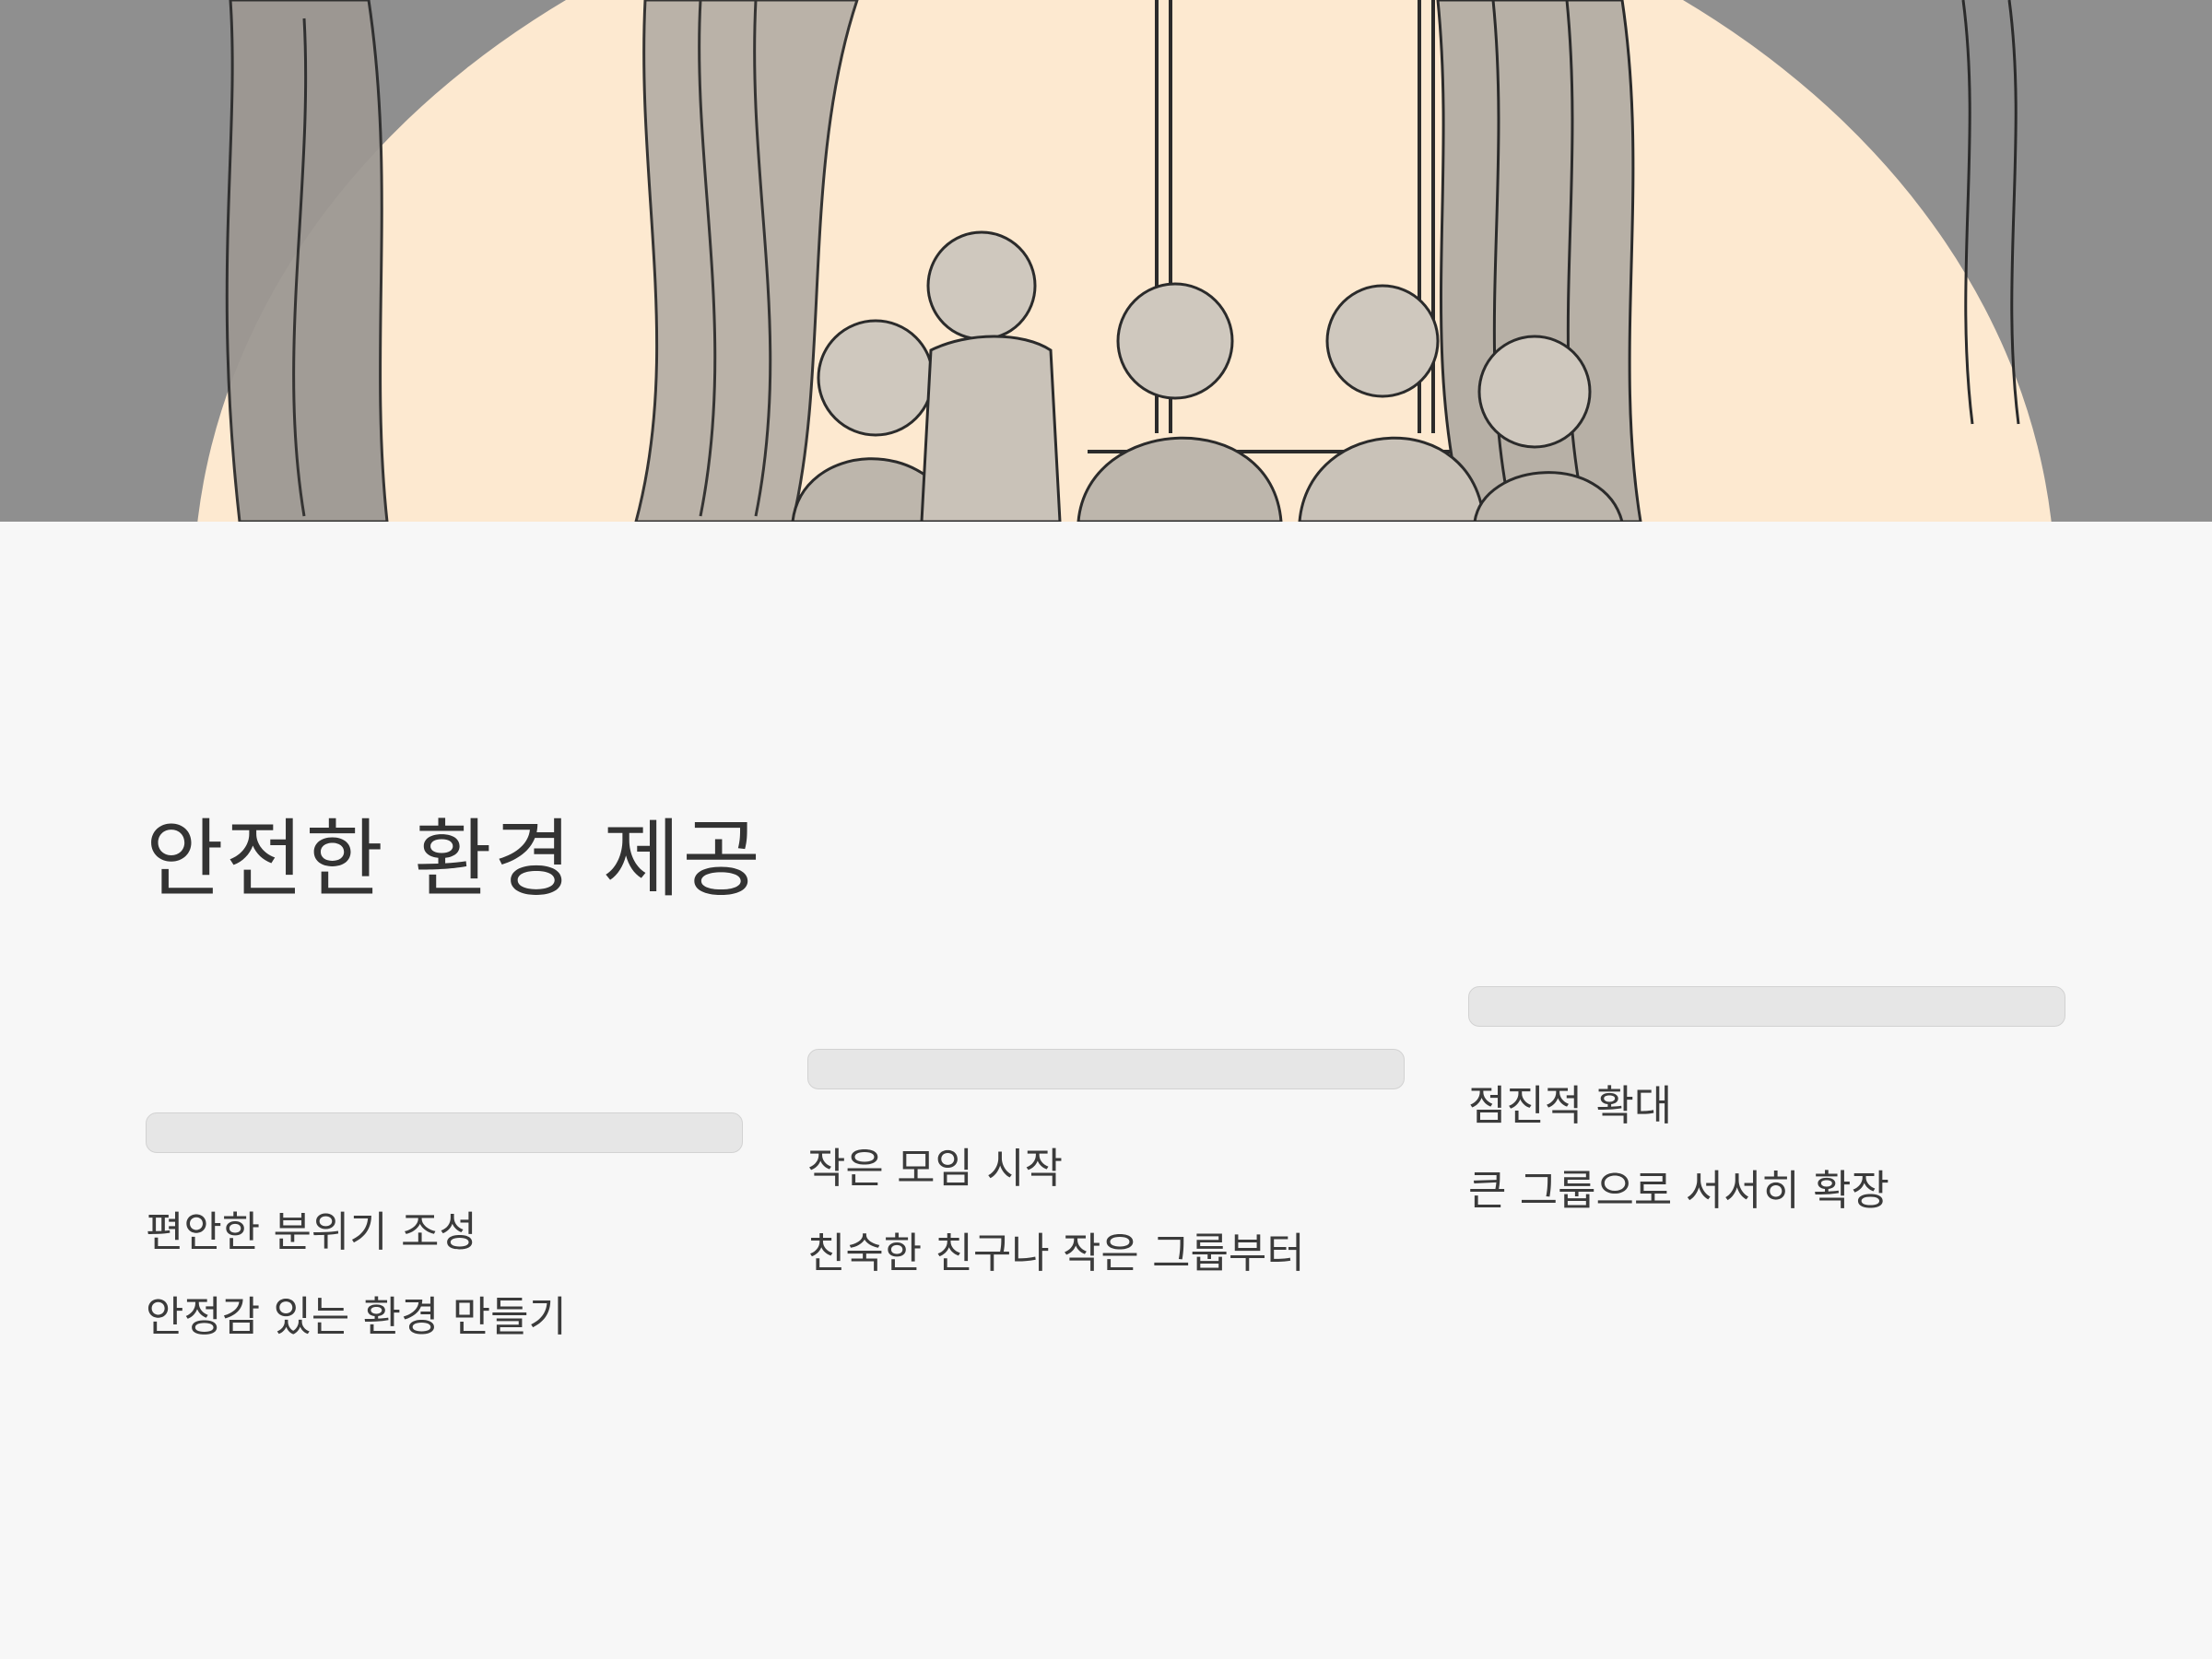  What do you see at coordinates (356, 1316) in the screenshot?
I see `column-text: 안정감 있는 환경 만들기` at bounding box center [356, 1316].